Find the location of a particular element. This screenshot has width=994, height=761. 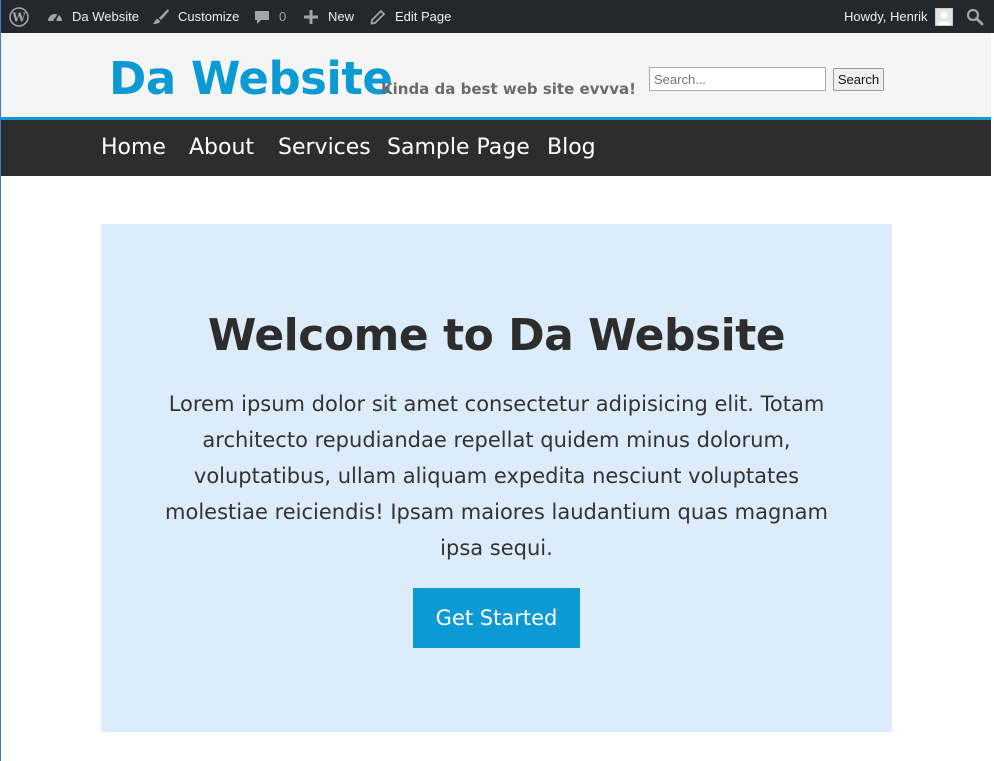

svg-text: W is located at coordinates (18, 17).